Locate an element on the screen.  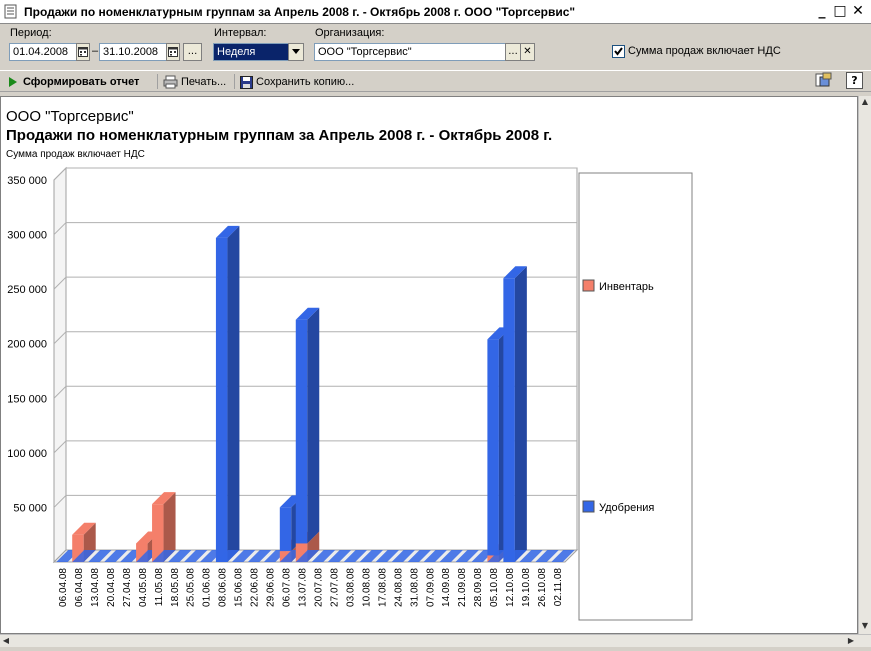
interval-dropdown-button is located at coordinates (296, 52).